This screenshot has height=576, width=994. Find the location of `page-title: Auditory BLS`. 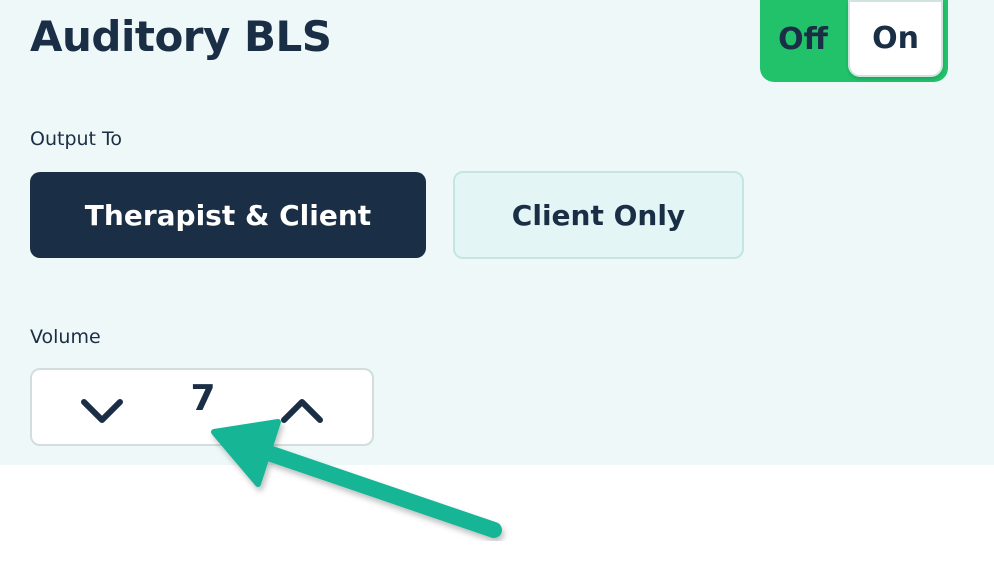

page-title: Auditory BLS is located at coordinates (181, 36).